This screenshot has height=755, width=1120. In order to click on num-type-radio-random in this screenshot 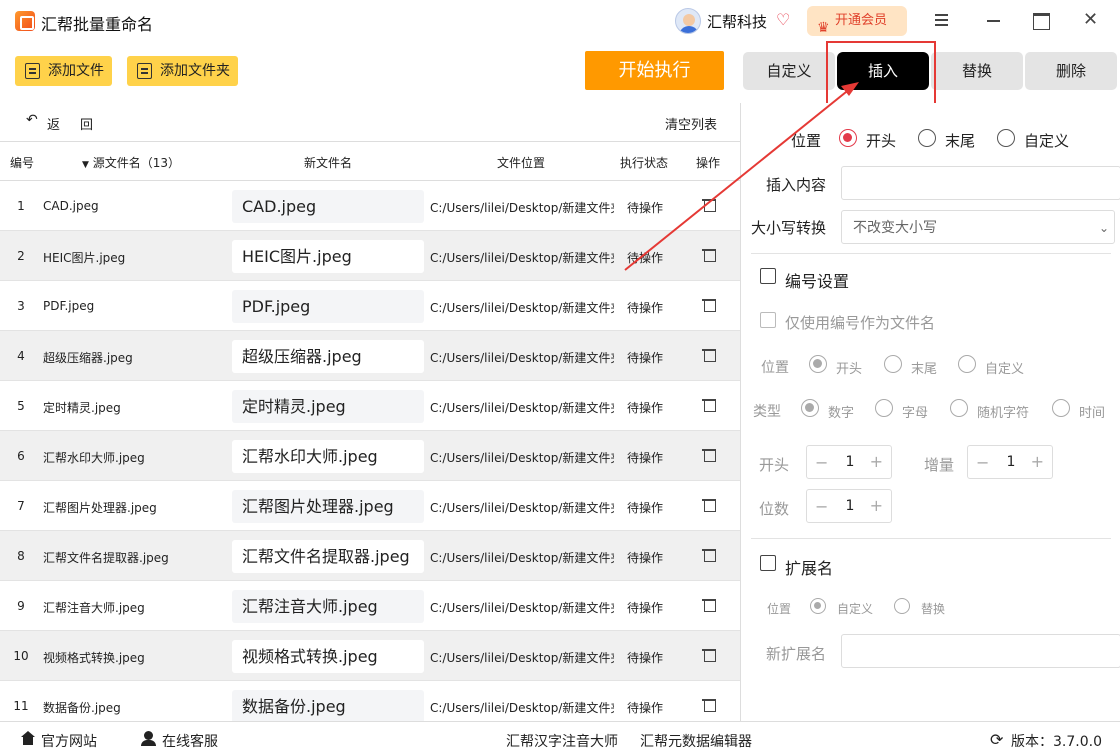, I will do `click(959, 408)`.